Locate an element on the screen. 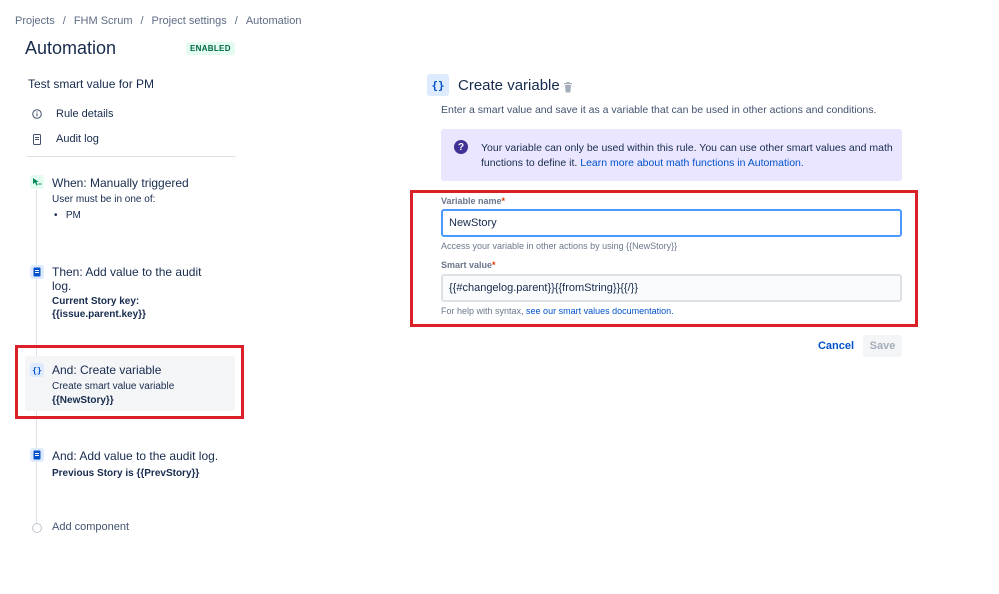 The width and height of the screenshot is (999, 594). step-audit-2-title: And: Add value to the audit log. is located at coordinates (135, 456).